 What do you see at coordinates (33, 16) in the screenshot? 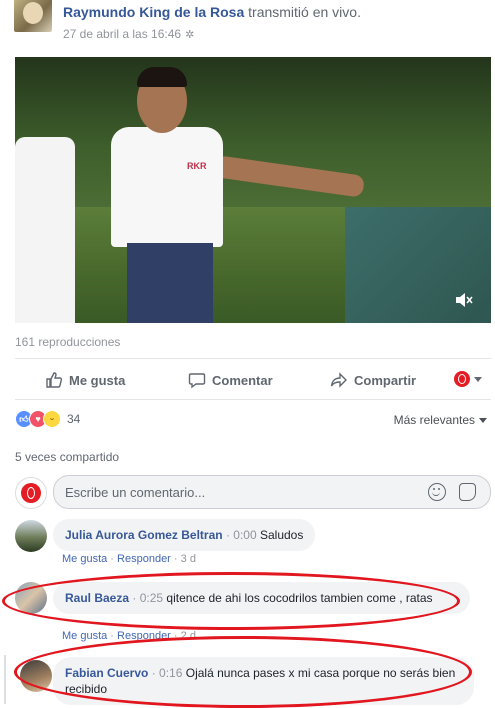
I see `author-avatar` at bounding box center [33, 16].